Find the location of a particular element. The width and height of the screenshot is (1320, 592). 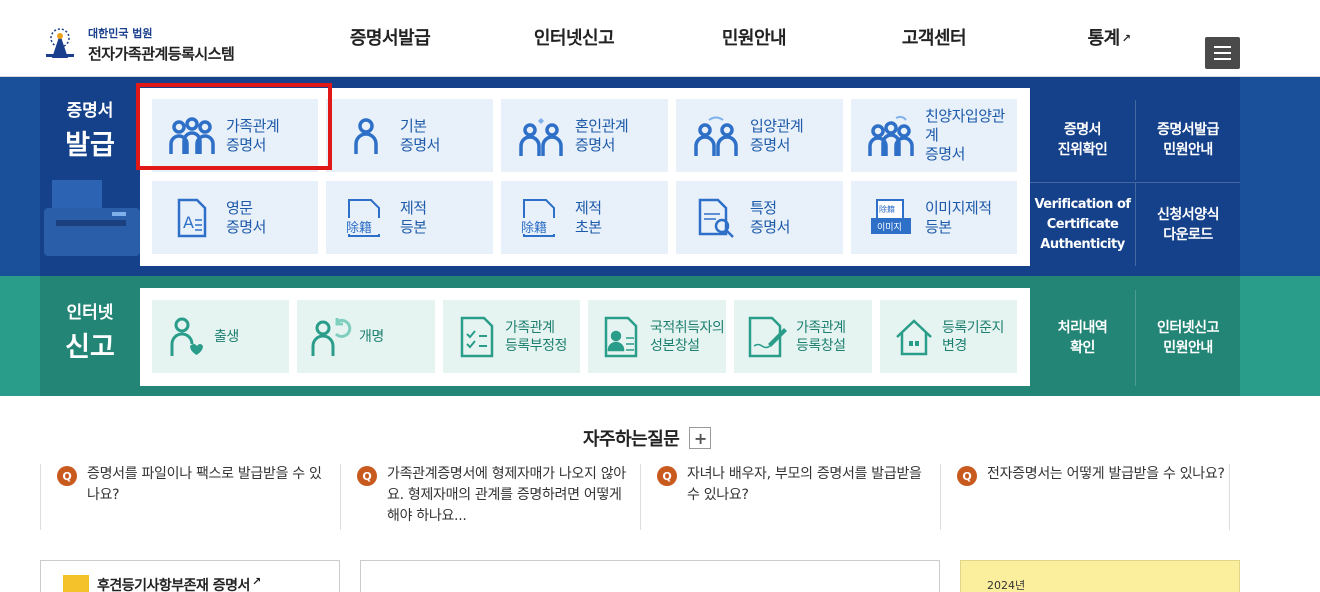

promo-banner: 2024년 is located at coordinates (1100, 576).